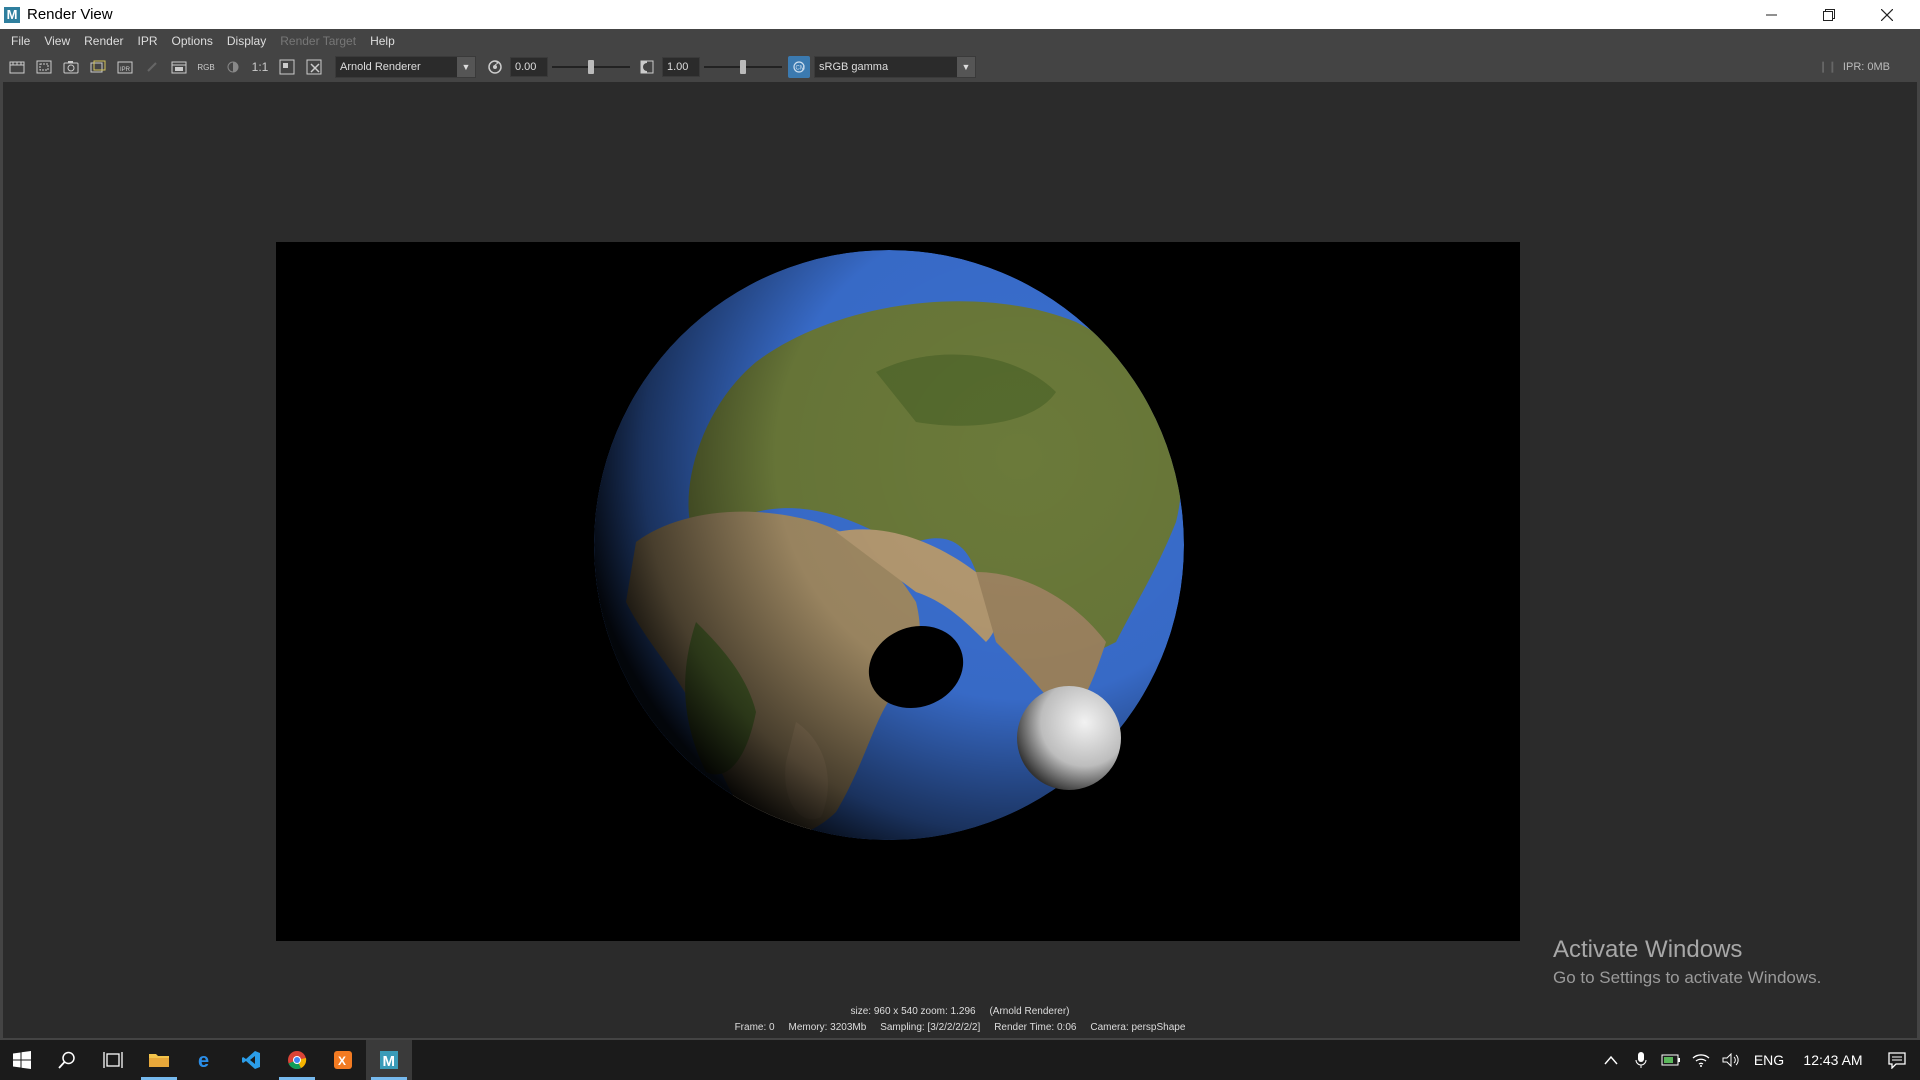 The height and width of the screenshot is (1080, 1920). I want to click on task-view-icon, so click(113, 1060).